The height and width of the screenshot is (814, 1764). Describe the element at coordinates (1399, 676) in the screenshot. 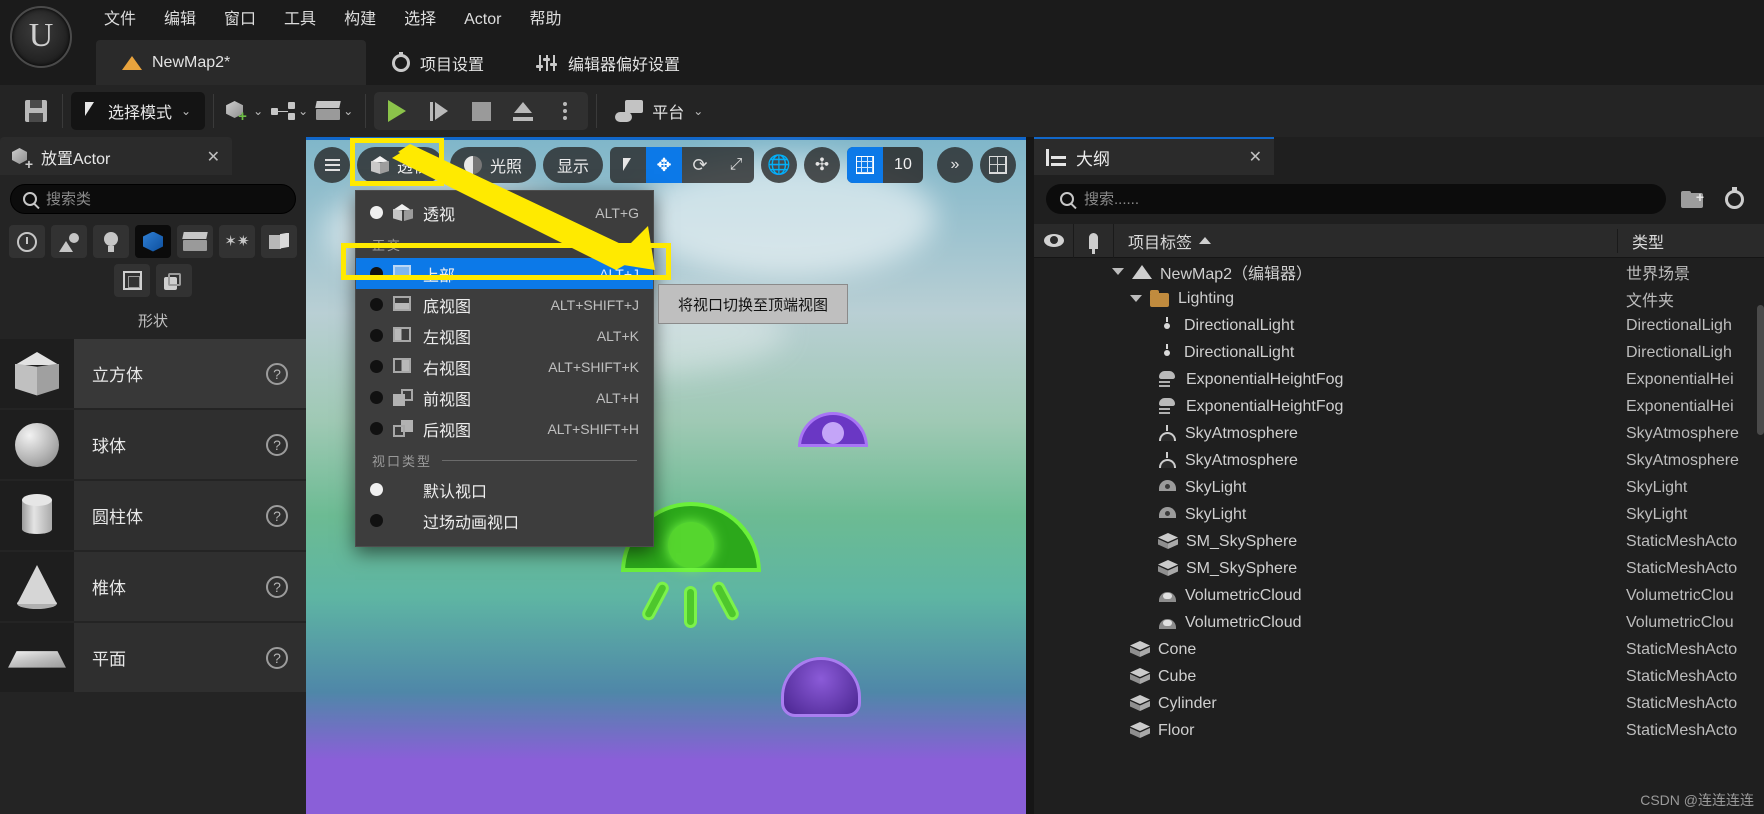

I see `table-row: Cube StaticMeshActo` at that location.